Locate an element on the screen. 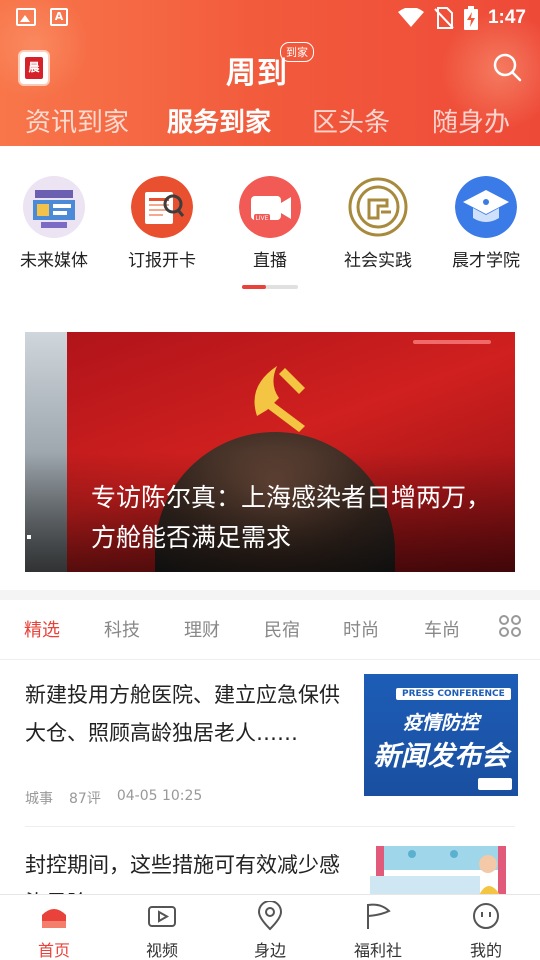  clock: 1:47 is located at coordinates (506, 17).